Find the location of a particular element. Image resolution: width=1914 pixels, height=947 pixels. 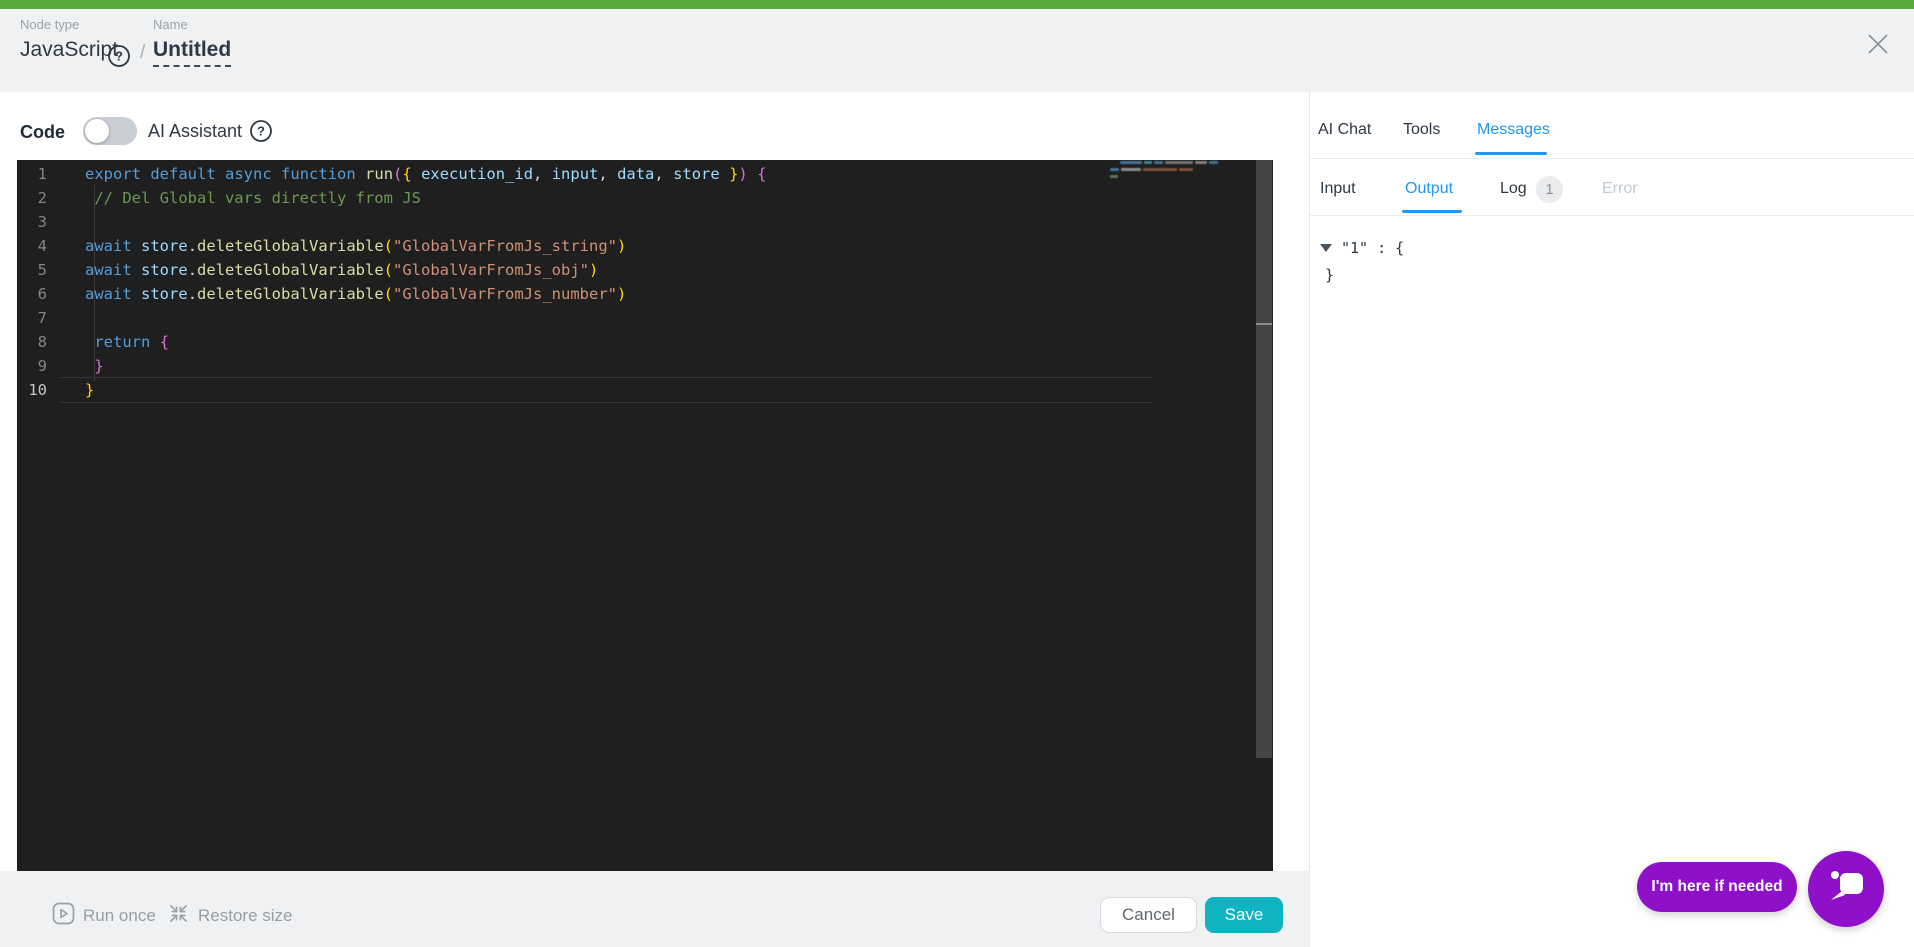

line-number: 5 is located at coordinates (42, 270).